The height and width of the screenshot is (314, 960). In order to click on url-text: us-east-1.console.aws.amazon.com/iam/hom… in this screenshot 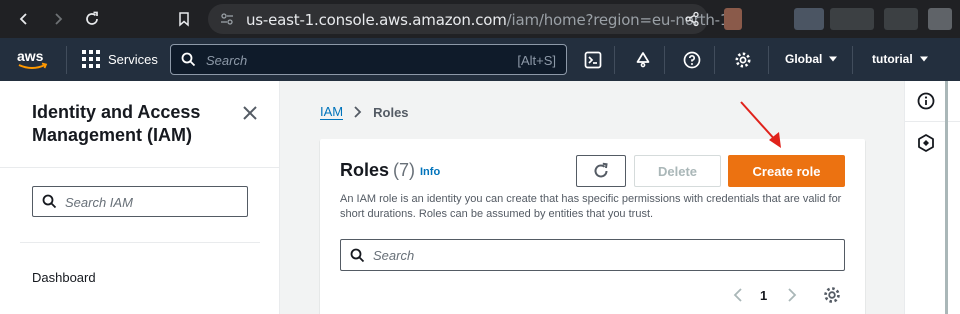, I will do `click(494, 20)`.